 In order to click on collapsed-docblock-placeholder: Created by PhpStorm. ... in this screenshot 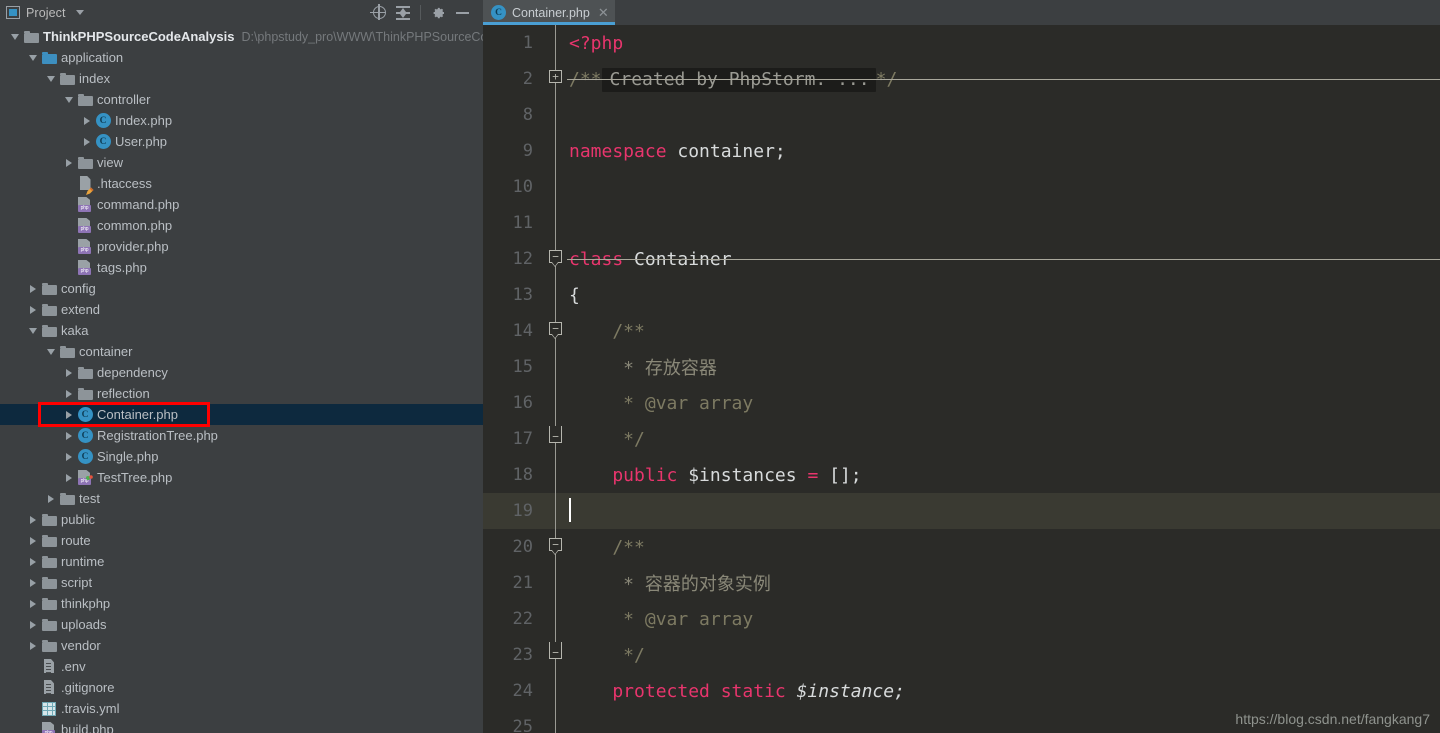, I will do `click(738, 79)`.